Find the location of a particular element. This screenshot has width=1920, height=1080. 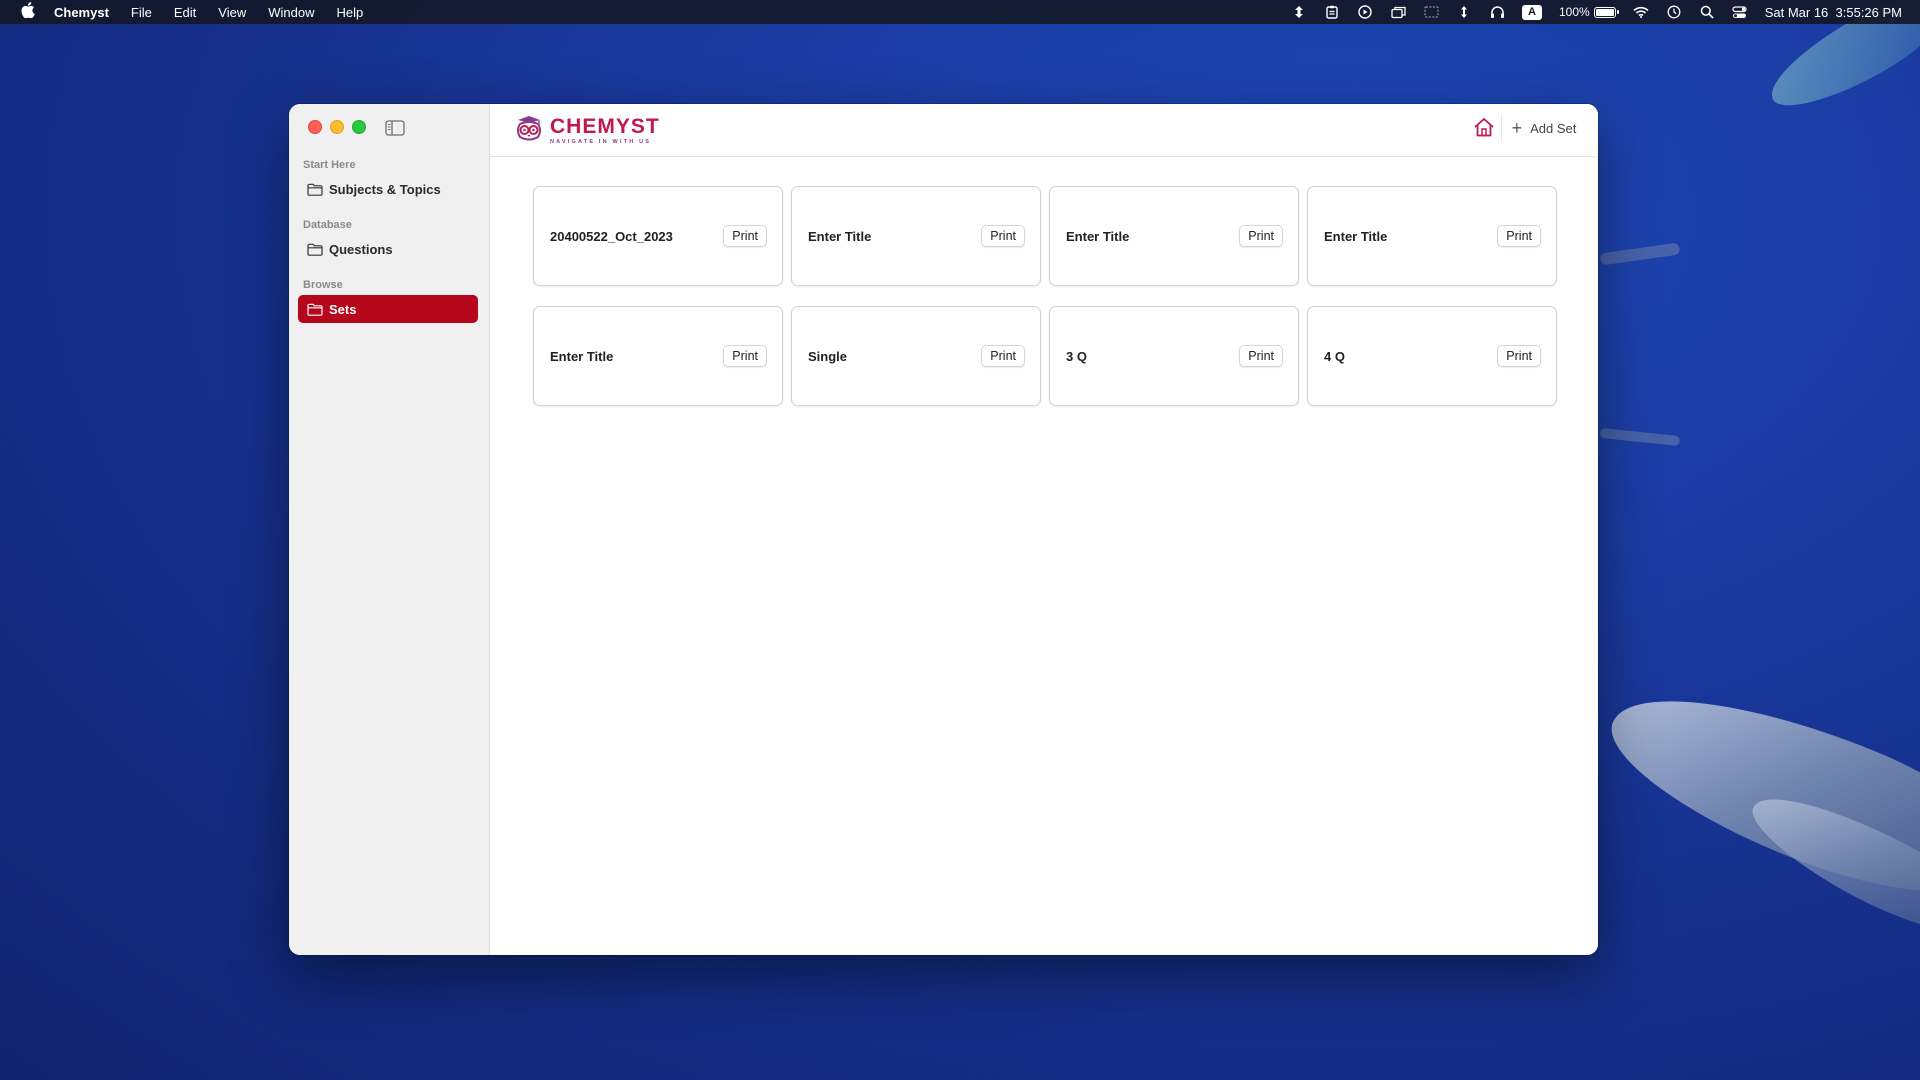

chemyst-logo: CHEMYST NAVIGATE IN WITH US is located at coordinates (587, 130).